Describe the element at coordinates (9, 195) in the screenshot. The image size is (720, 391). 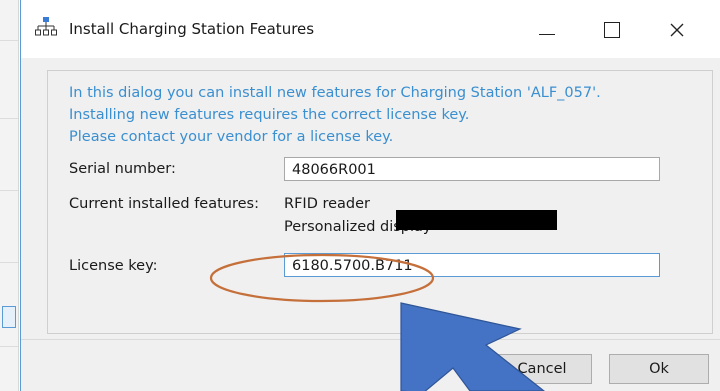
I see `background-window-strip` at that location.